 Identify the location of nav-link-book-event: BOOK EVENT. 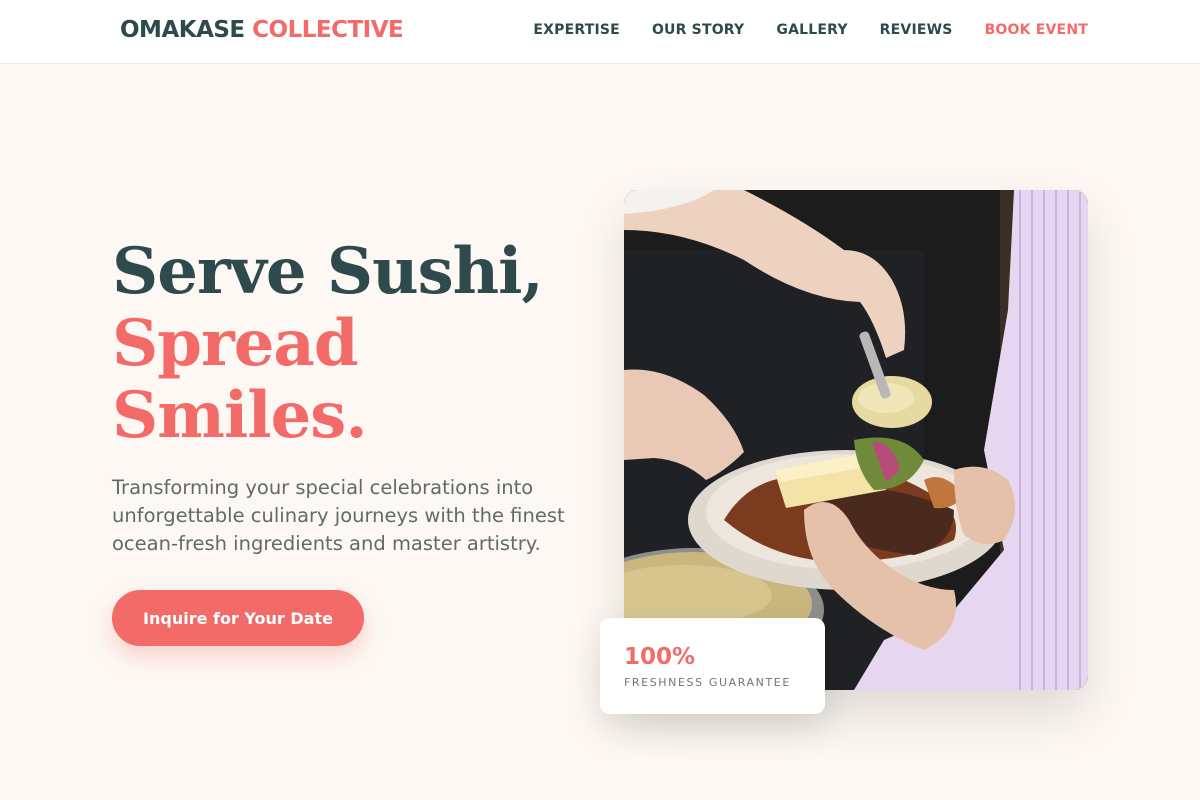
(1036, 30).